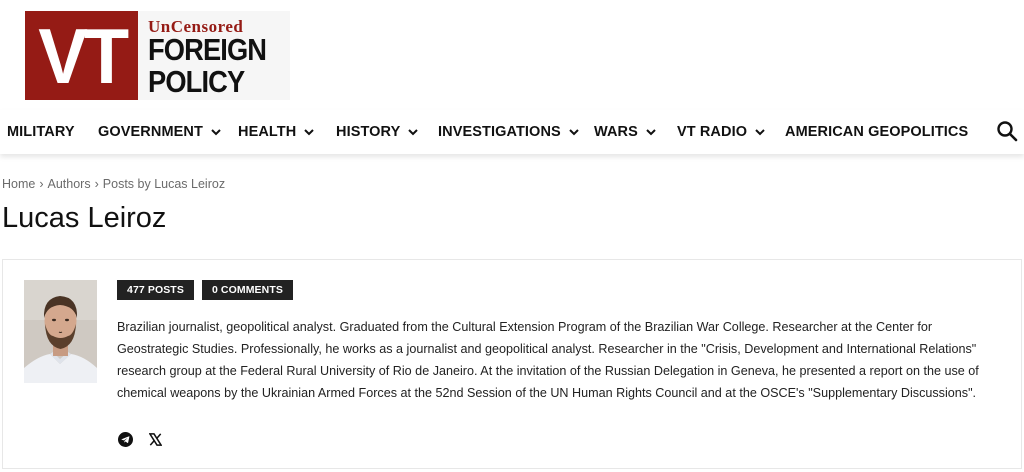 This screenshot has height=472, width=1024. What do you see at coordinates (18, 184) in the screenshot?
I see `breadcrumb-home: Home` at bounding box center [18, 184].